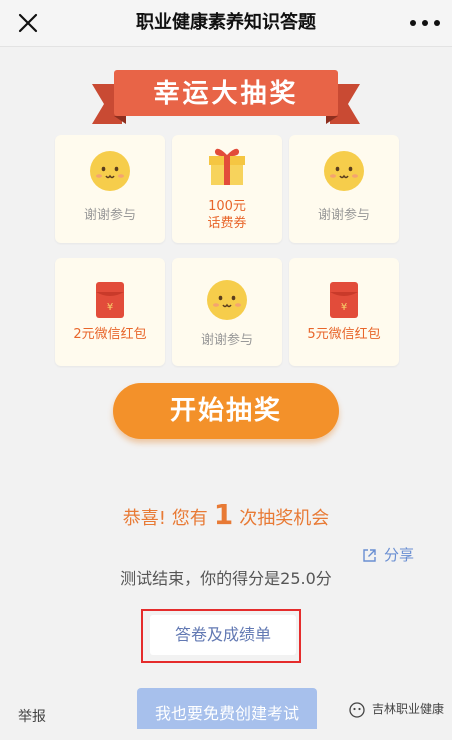  Describe the element at coordinates (226, 94) in the screenshot. I see `banner-title: 幸运大抽奖` at that location.